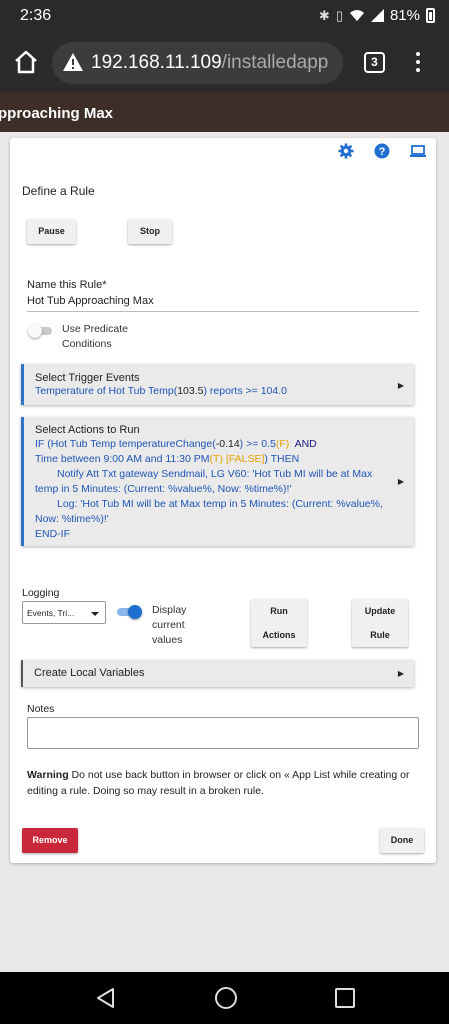  Describe the element at coordinates (324, 15) in the screenshot. I see `bluetooth-icon: ✱` at that location.